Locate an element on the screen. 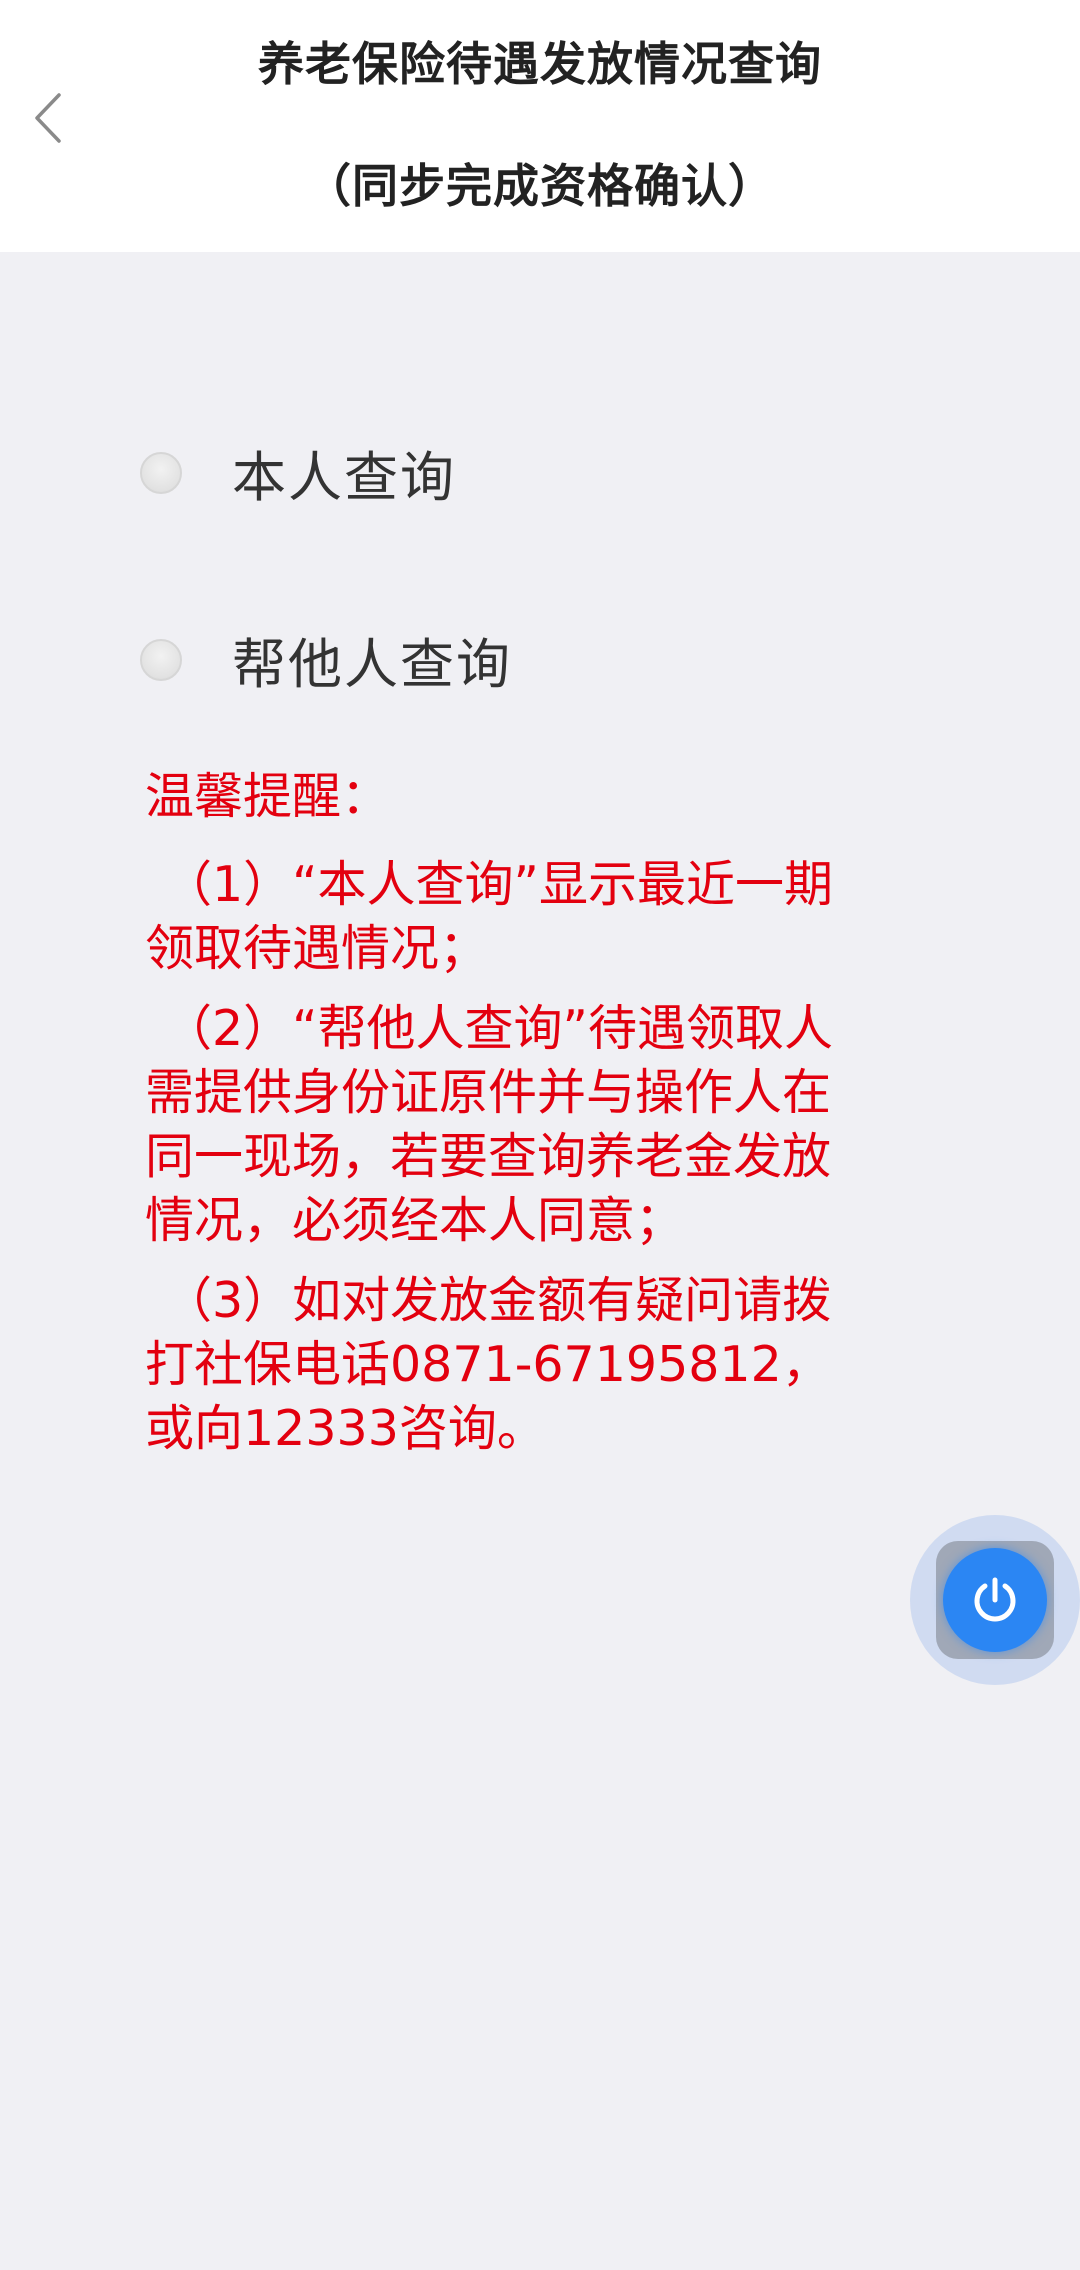 This screenshot has height=2270, width=1080. radio-others-query: 帮他人查询 is located at coordinates (326, 659).